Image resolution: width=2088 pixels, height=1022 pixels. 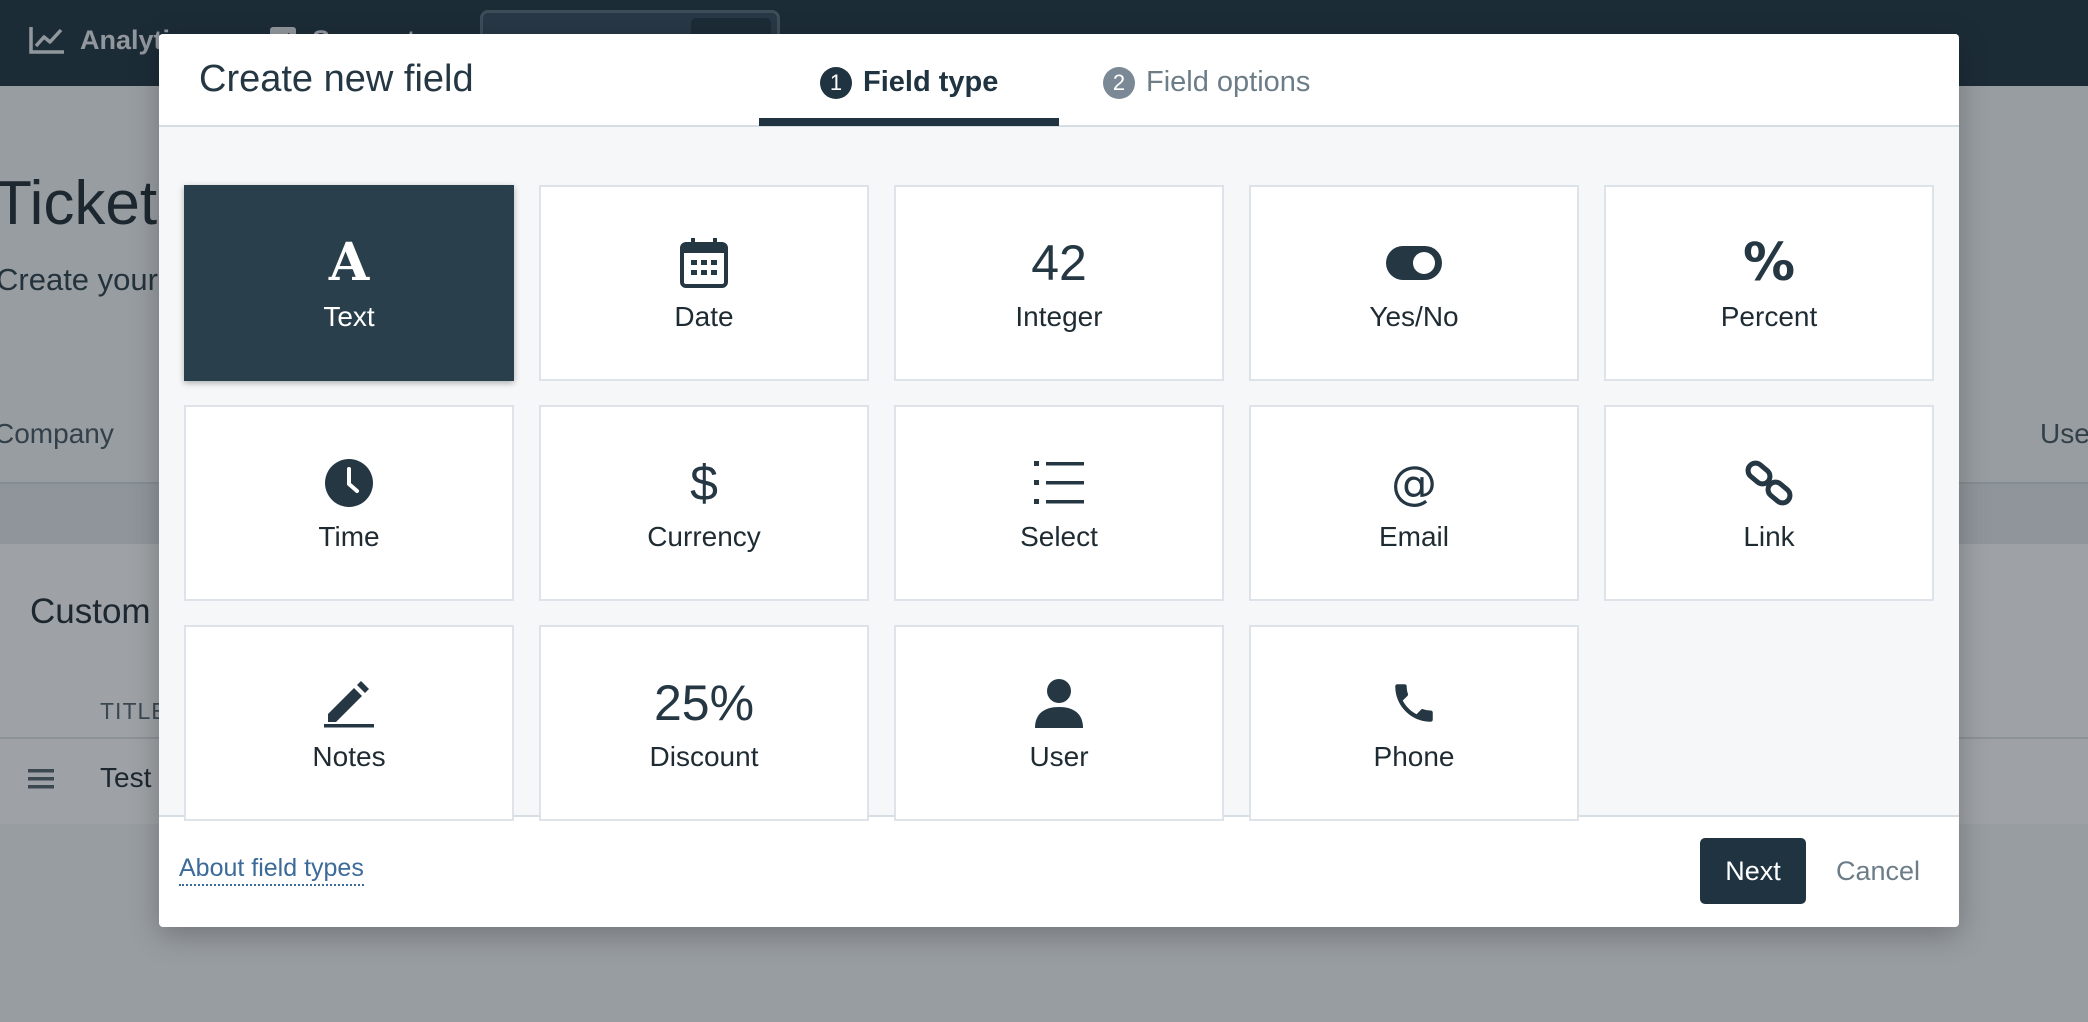 I want to click on about-field-types-link: About field types, so click(x=271, y=870).